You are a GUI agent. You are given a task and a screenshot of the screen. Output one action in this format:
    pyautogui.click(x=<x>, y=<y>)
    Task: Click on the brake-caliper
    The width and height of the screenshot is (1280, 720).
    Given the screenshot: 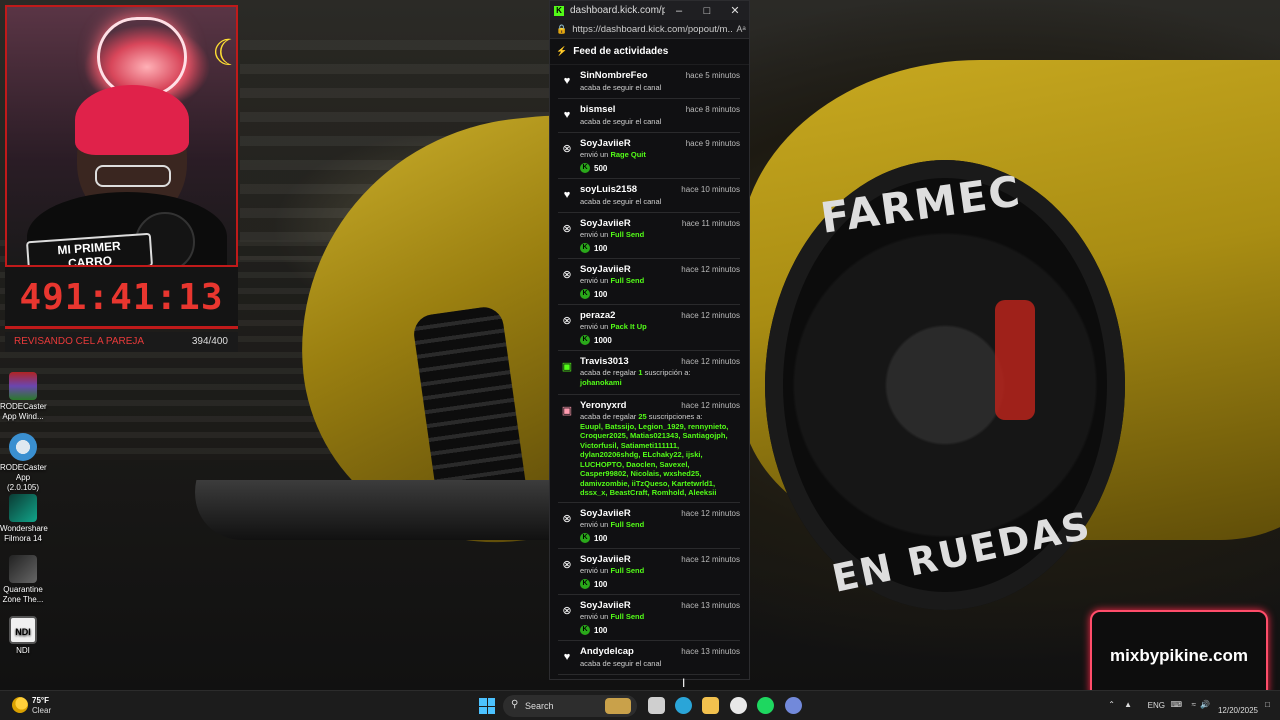 What is the action you would take?
    pyautogui.click(x=1015, y=360)
    